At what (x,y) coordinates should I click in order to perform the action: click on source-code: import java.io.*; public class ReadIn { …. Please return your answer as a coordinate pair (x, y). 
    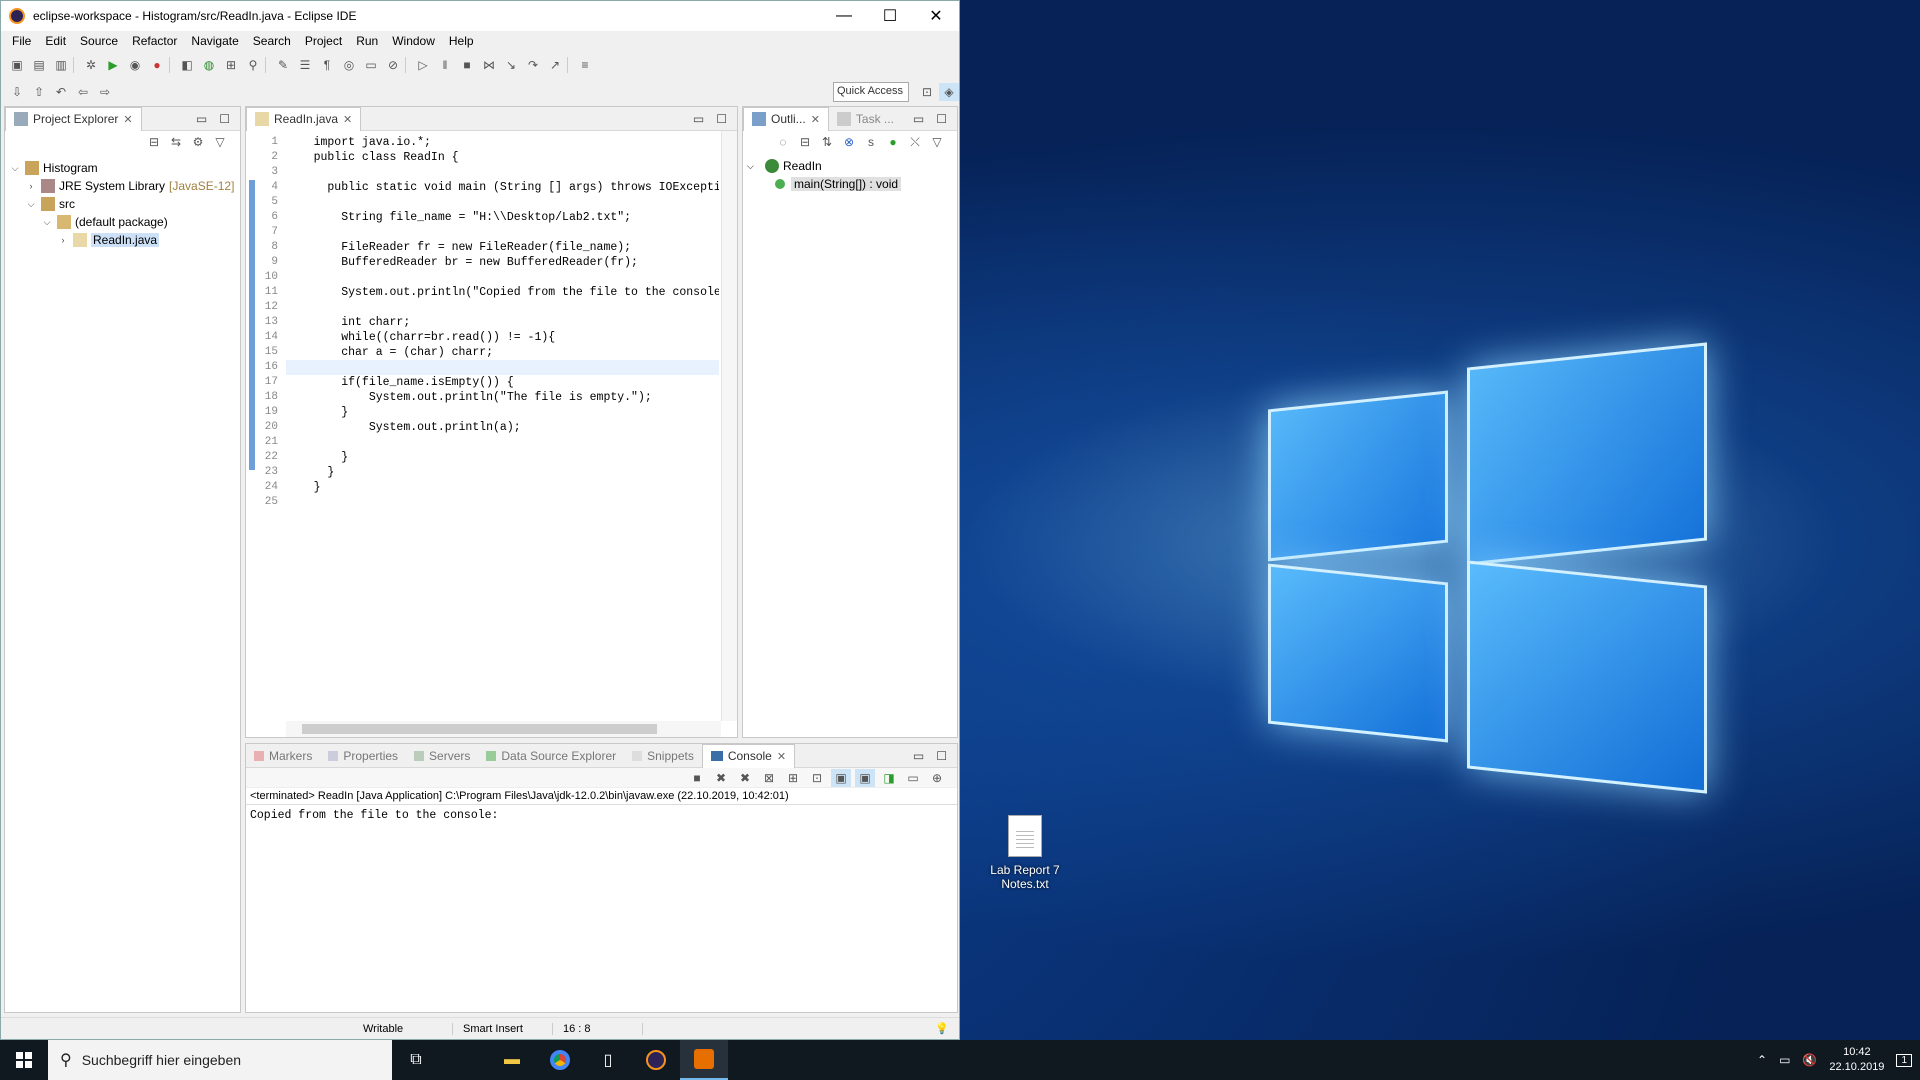
    Looking at the image, I should click on (502, 322).